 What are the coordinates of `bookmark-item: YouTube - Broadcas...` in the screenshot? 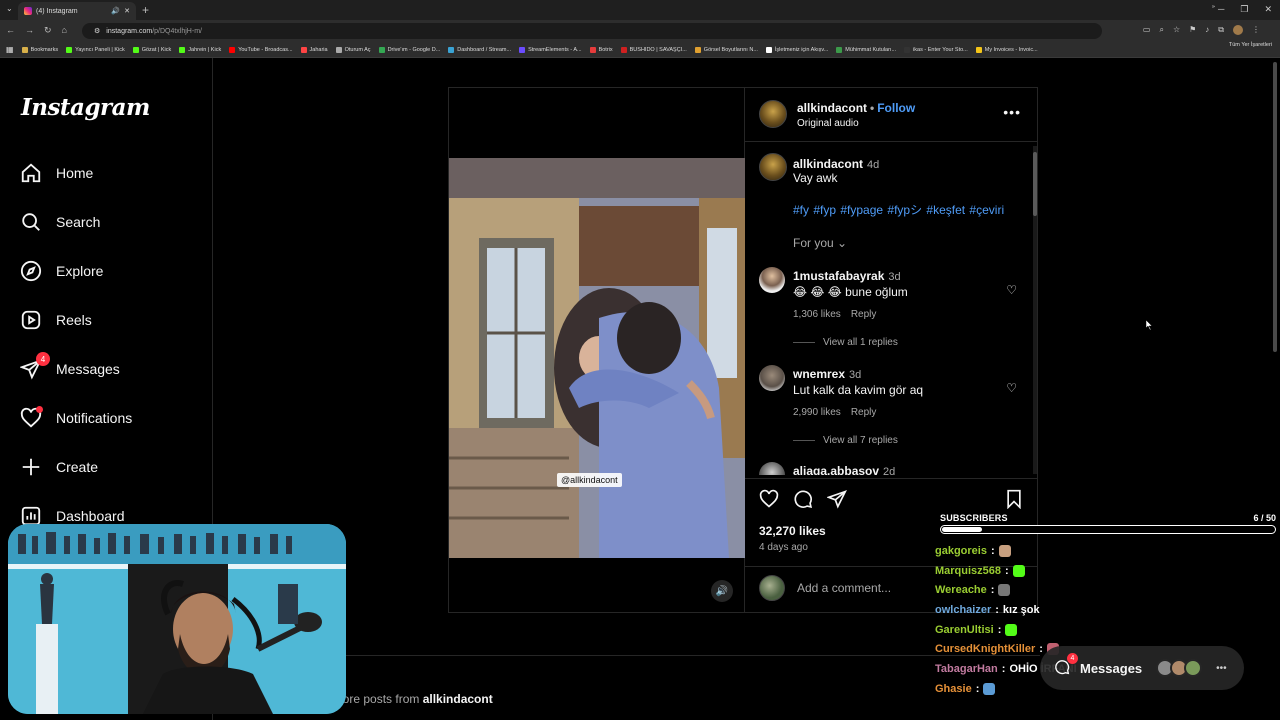 It's located at (261, 49).